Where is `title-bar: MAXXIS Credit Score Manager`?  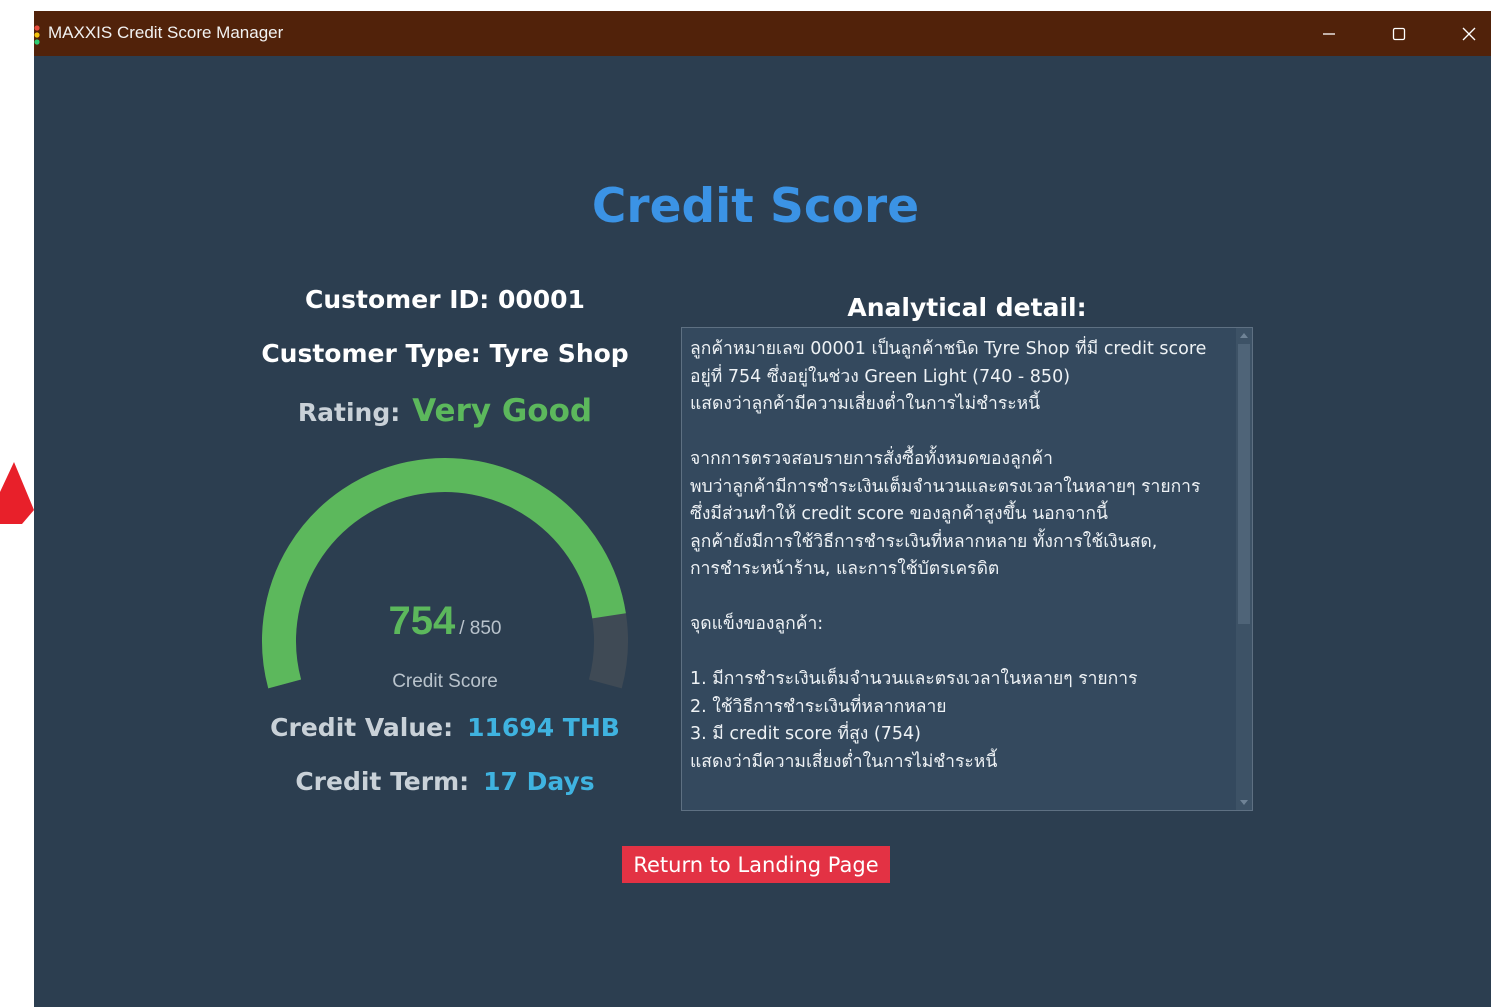 title-bar: MAXXIS Credit Score Manager is located at coordinates (762, 33).